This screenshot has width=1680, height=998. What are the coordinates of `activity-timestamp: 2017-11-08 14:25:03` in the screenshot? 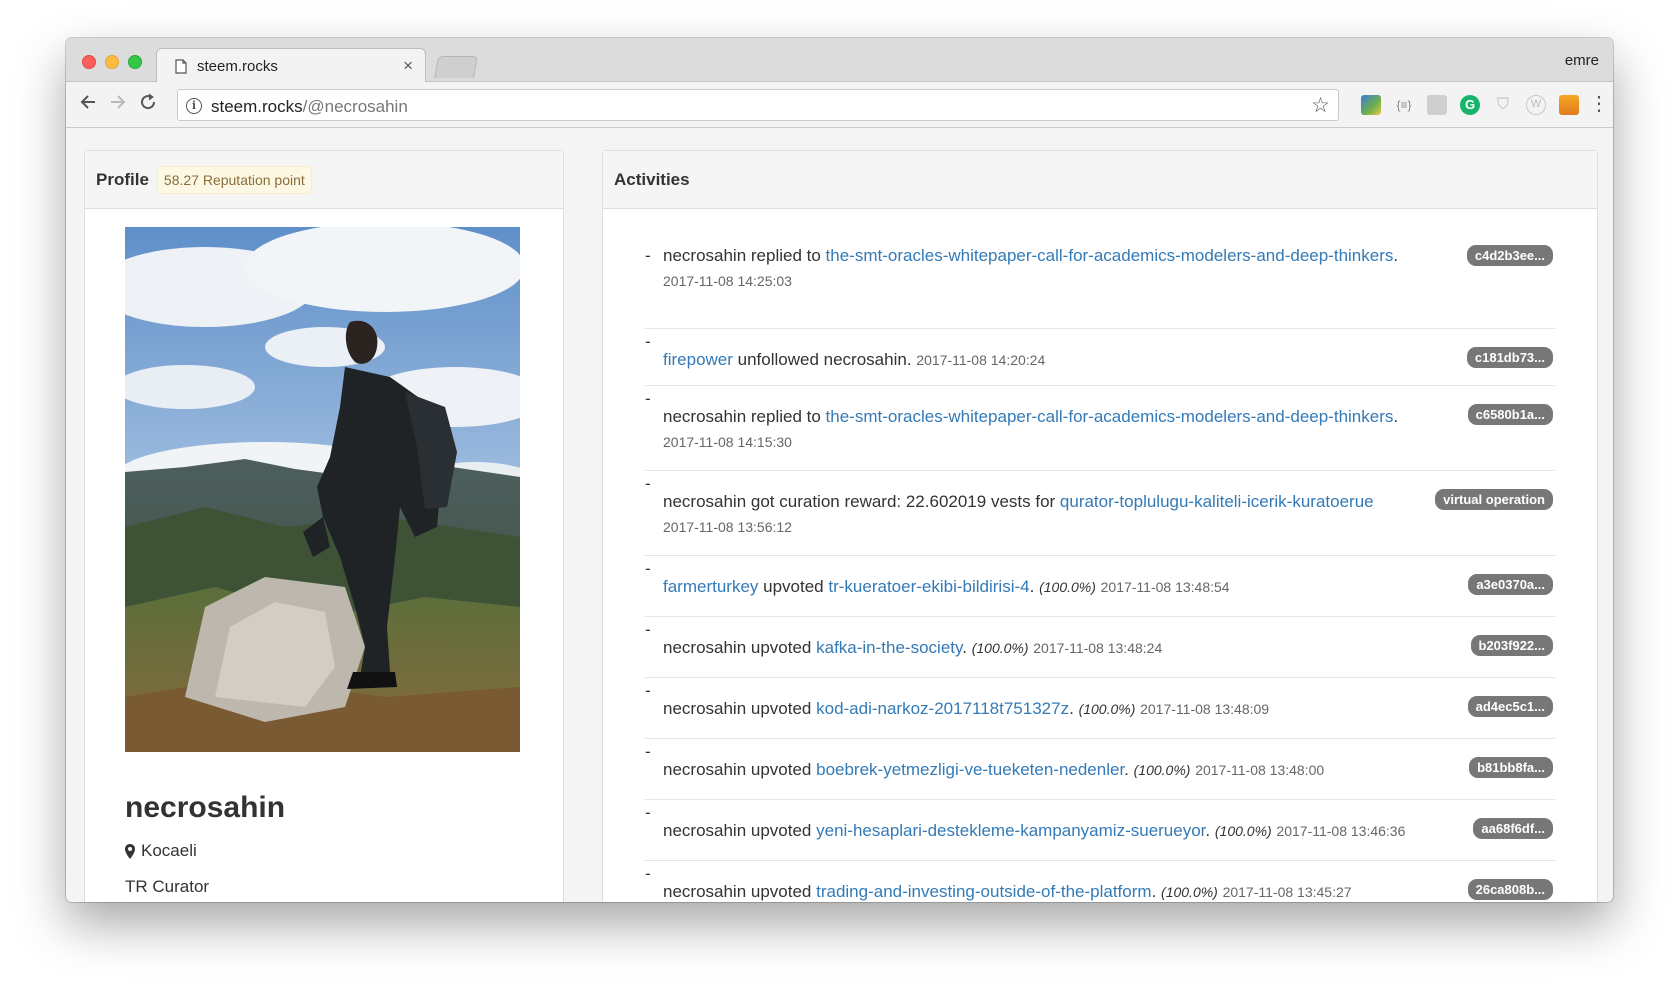 It's located at (727, 281).